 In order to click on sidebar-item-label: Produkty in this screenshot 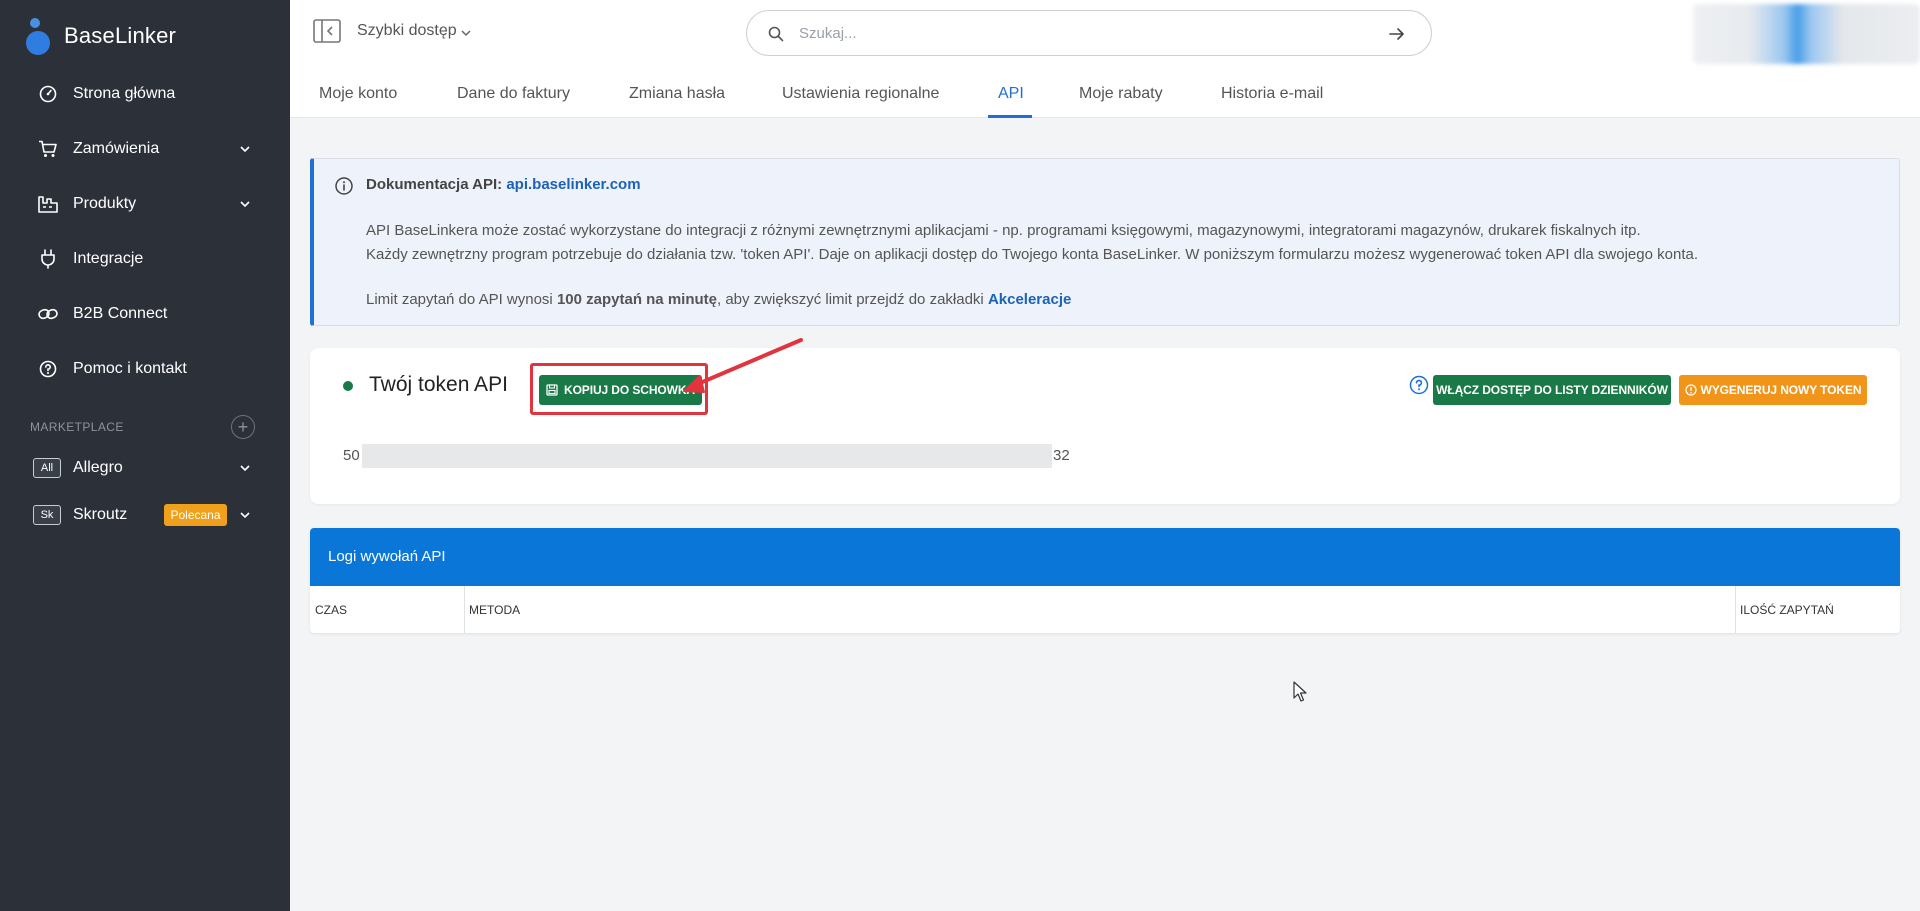, I will do `click(105, 203)`.